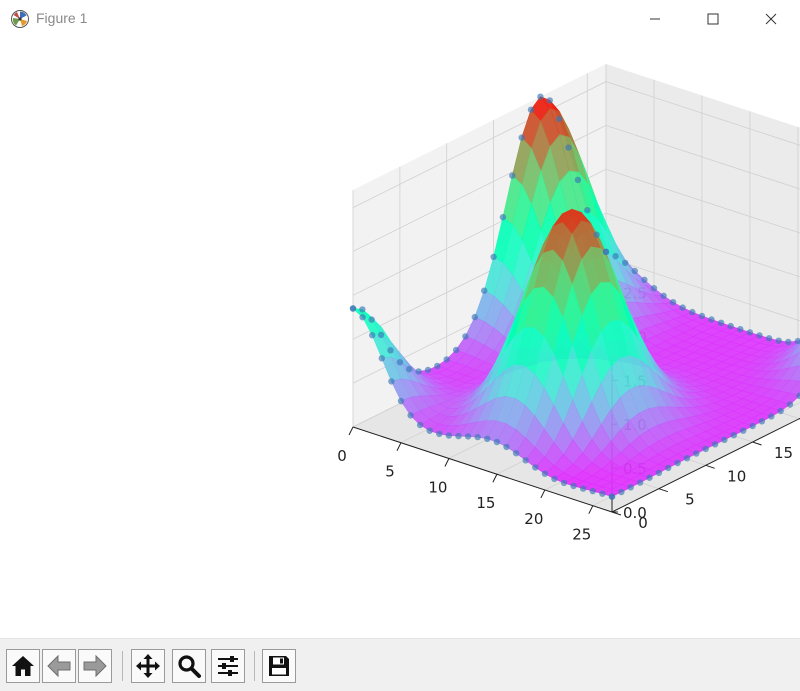  What do you see at coordinates (485, 503) in the screenshot?
I see `x-tick-label: 15` at bounding box center [485, 503].